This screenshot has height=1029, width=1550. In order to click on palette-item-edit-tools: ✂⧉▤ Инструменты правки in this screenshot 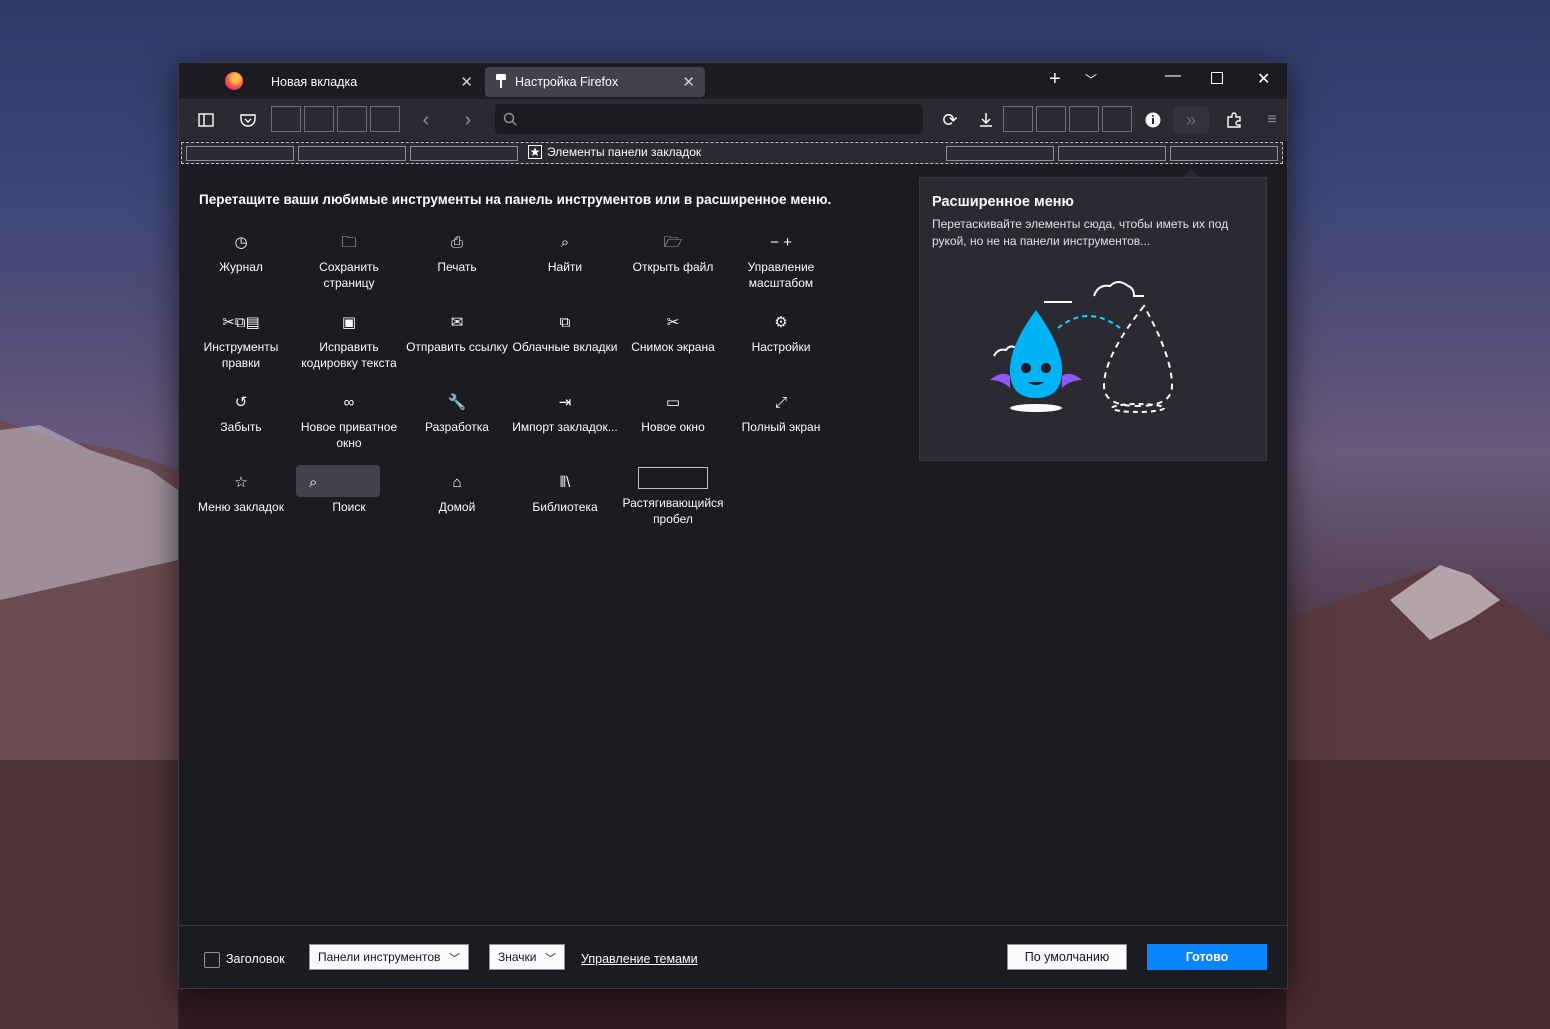, I will do `click(241, 342)`.